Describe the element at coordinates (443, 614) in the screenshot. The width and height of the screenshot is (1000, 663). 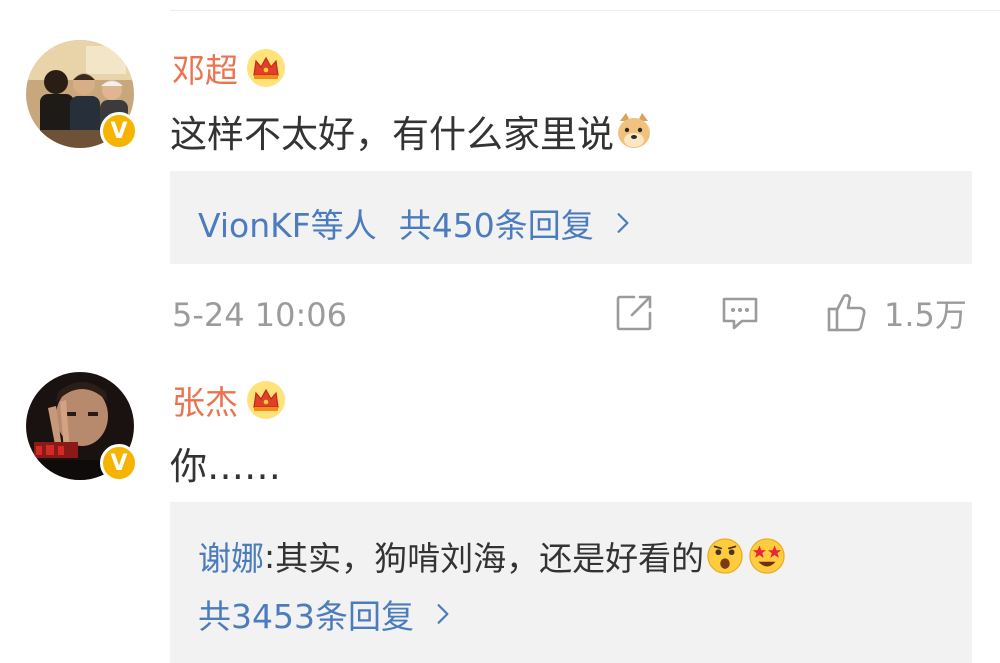
I see `chevron-right-icon` at that location.